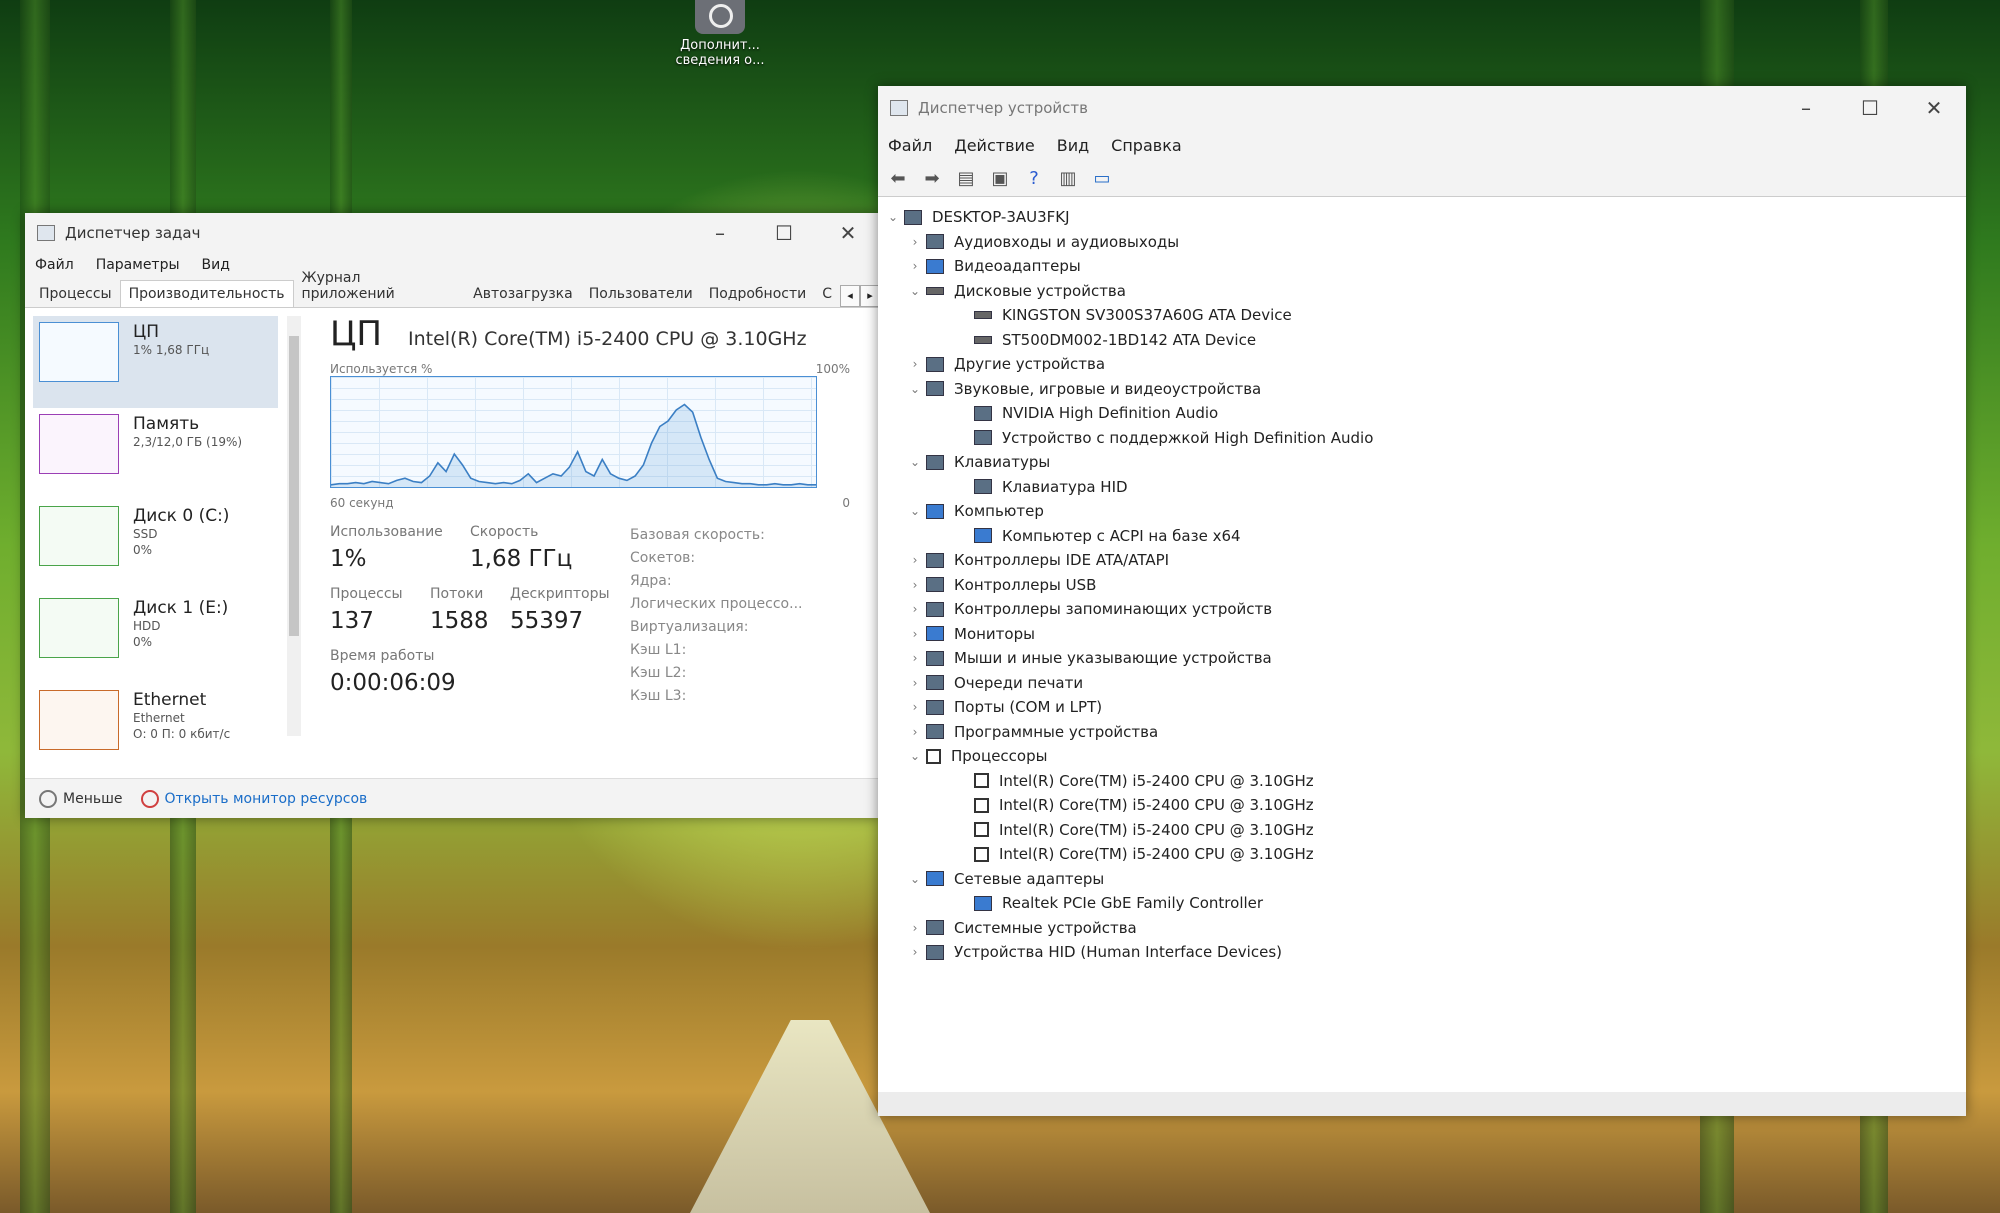 The image size is (2000, 1213). Describe the element at coordinates (1000, 178) in the screenshot. I see `refresh-icon: ▣` at that location.